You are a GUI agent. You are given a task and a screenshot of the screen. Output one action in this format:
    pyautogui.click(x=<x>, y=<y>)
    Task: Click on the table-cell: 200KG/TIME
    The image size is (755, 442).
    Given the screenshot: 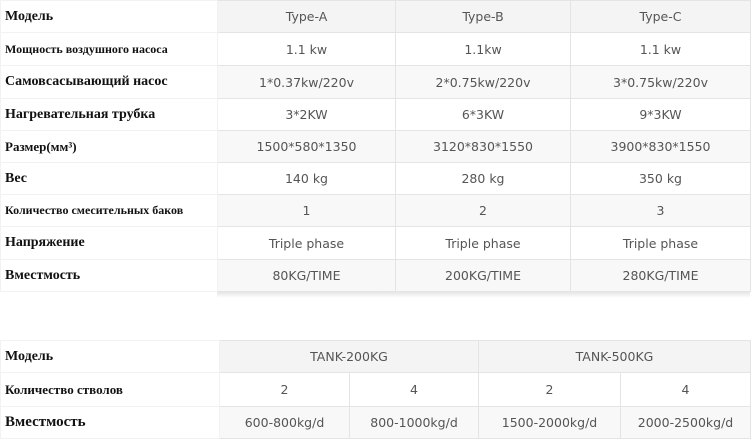 What is the action you would take?
    pyautogui.click(x=483, y=275)
    